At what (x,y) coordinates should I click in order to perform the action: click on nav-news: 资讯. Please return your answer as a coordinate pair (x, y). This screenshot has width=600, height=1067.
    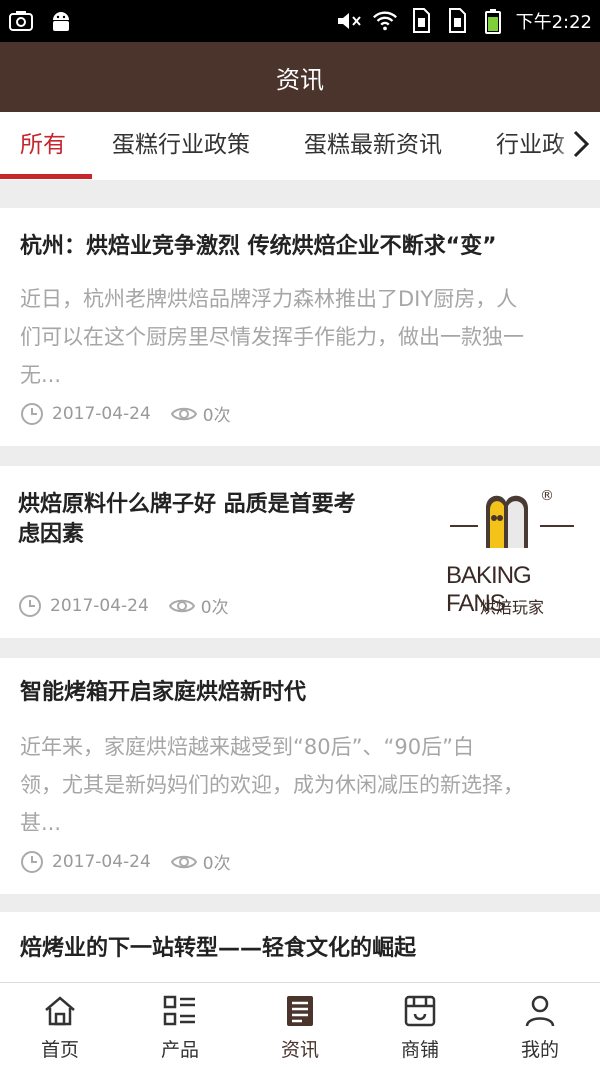
    Looking at the image, I should click on (300, 1025).